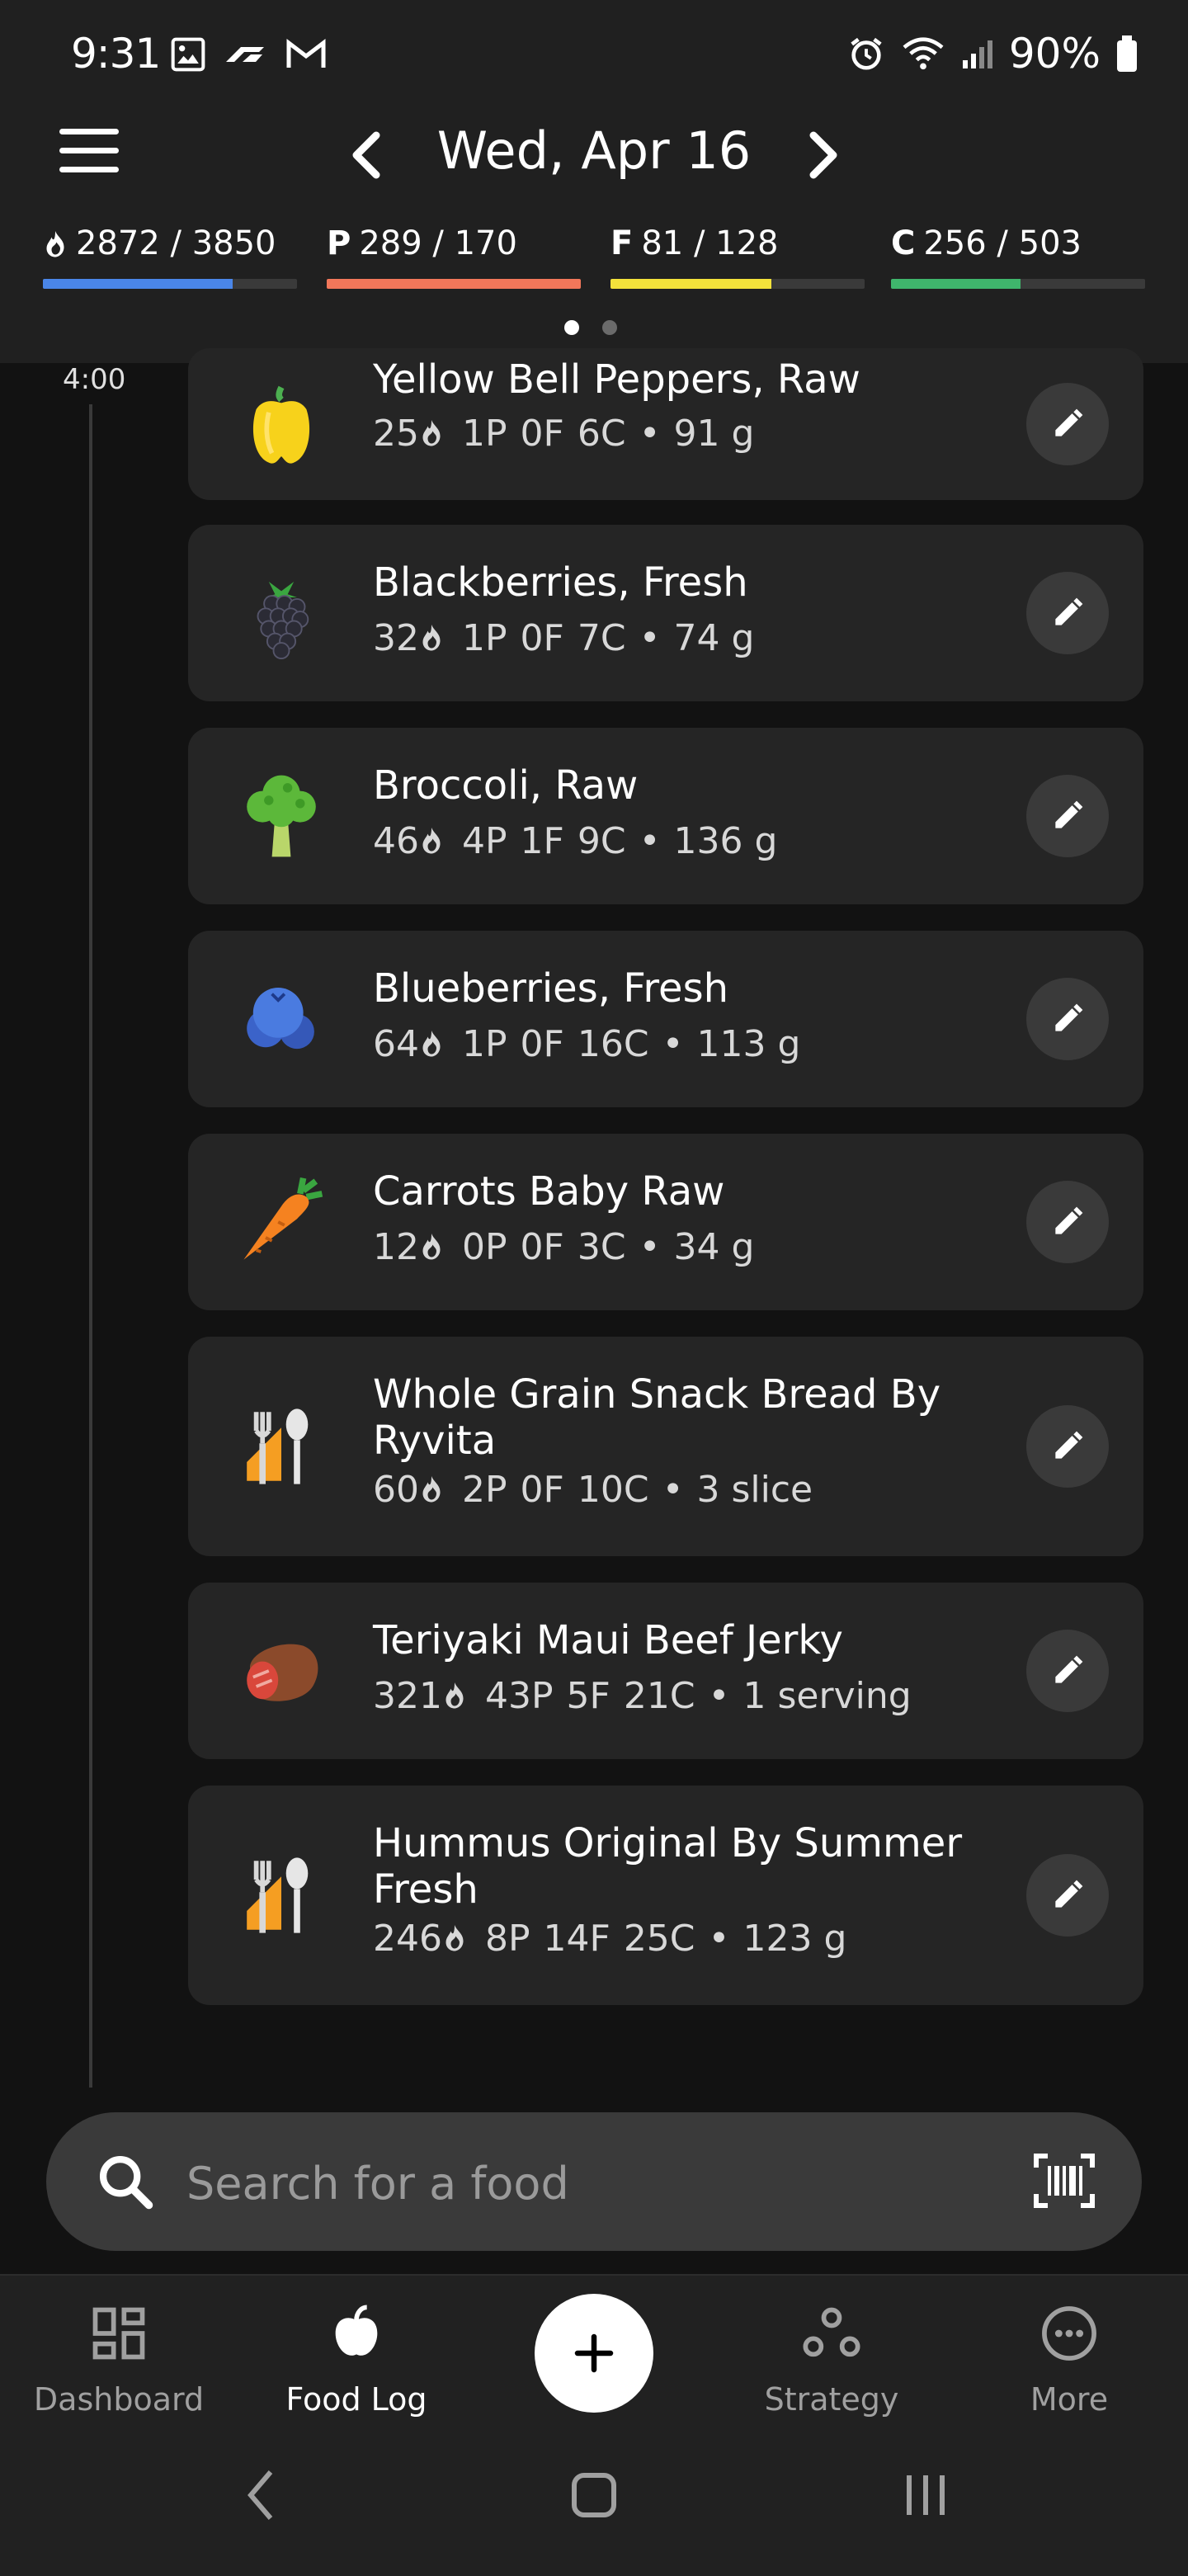  What do you see at coordinates (245, 55) in the screenshot?
I see `f1-icon` at bounding box center [245, 55].